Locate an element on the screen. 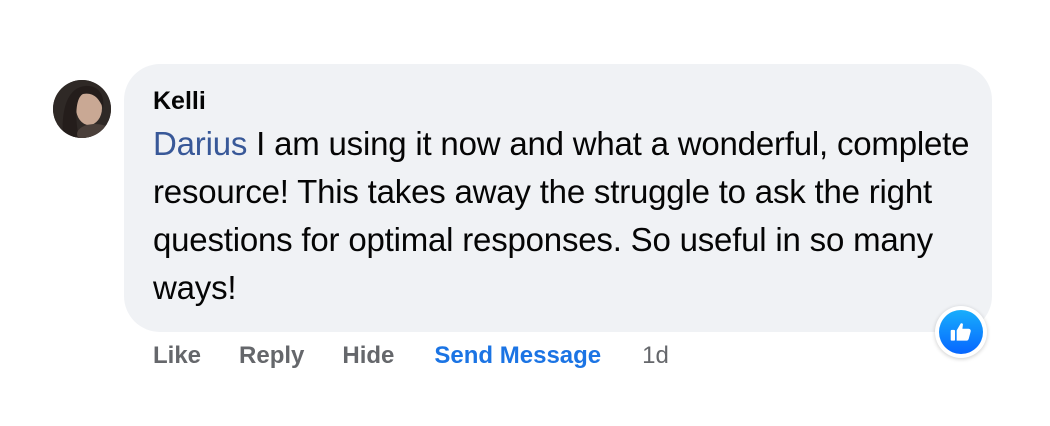 The height and width of the screenshot is (426, 1050). reply-button: Reply is located at coordinates (271, 356).